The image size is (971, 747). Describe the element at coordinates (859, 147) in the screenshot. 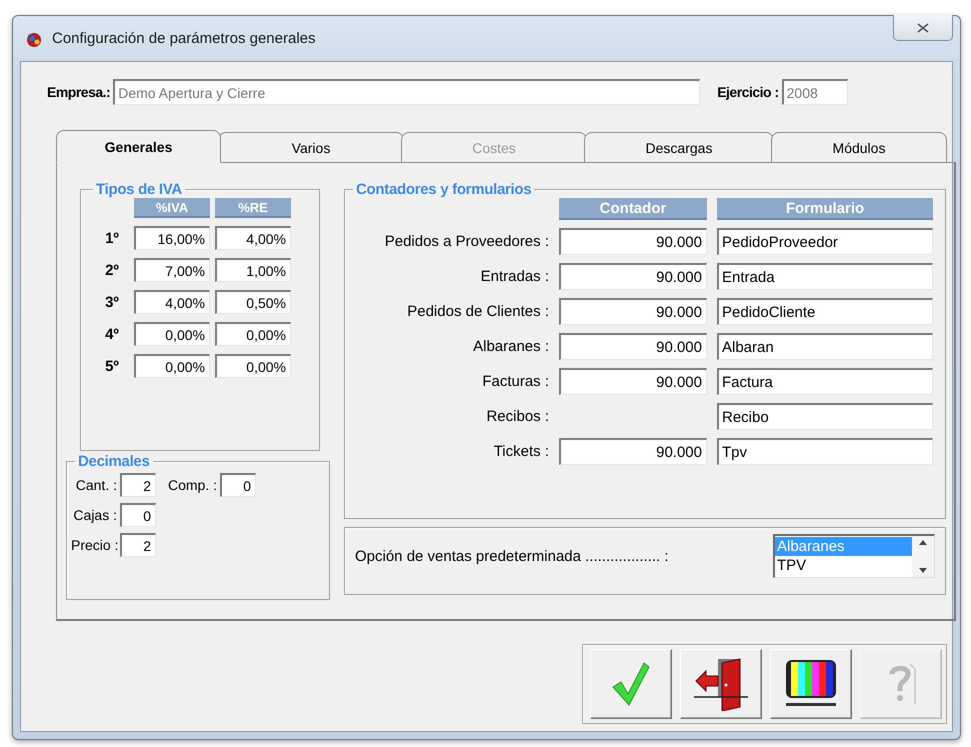

I see `tab: Módulos` at that location.